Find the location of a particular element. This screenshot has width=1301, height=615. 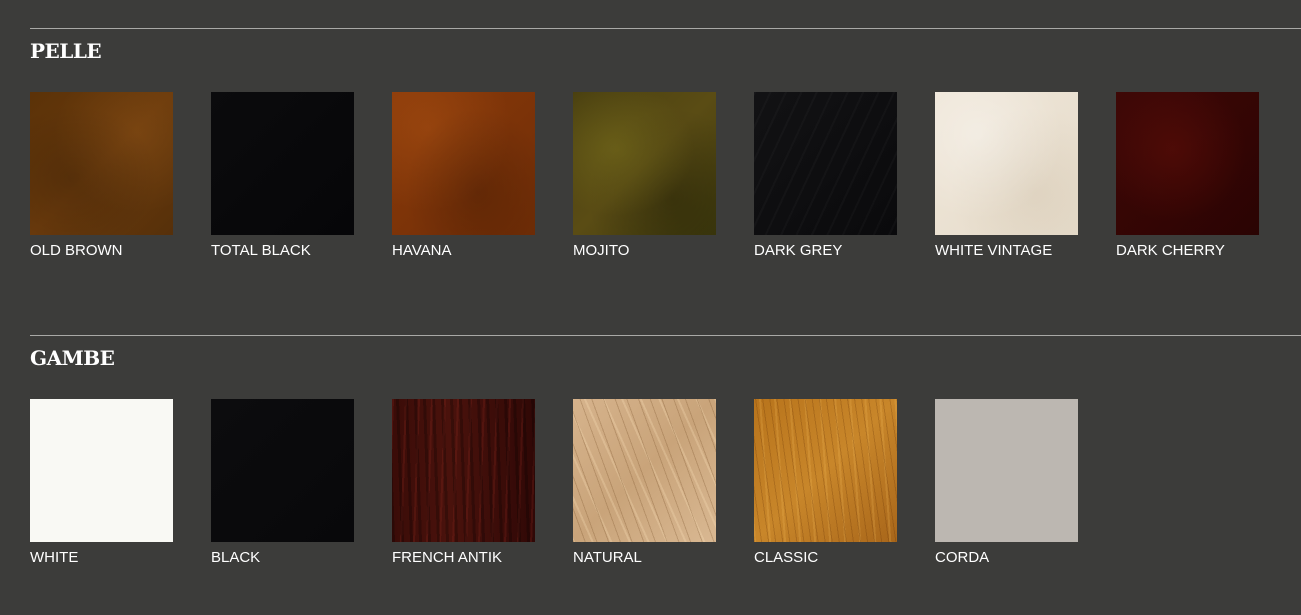

swatch-label: WHITE is located at coordinates (54, 557).